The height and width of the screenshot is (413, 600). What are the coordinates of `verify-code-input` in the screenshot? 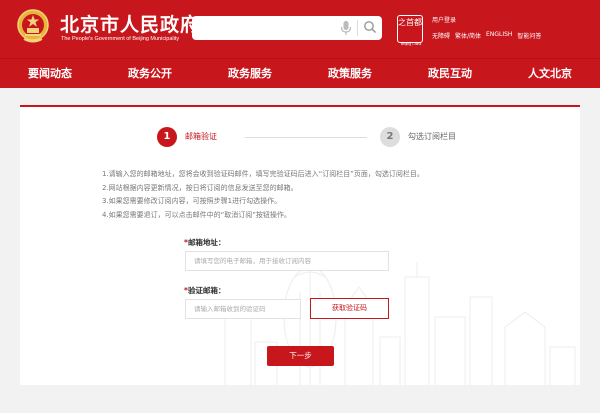 It's located at (243, 309).